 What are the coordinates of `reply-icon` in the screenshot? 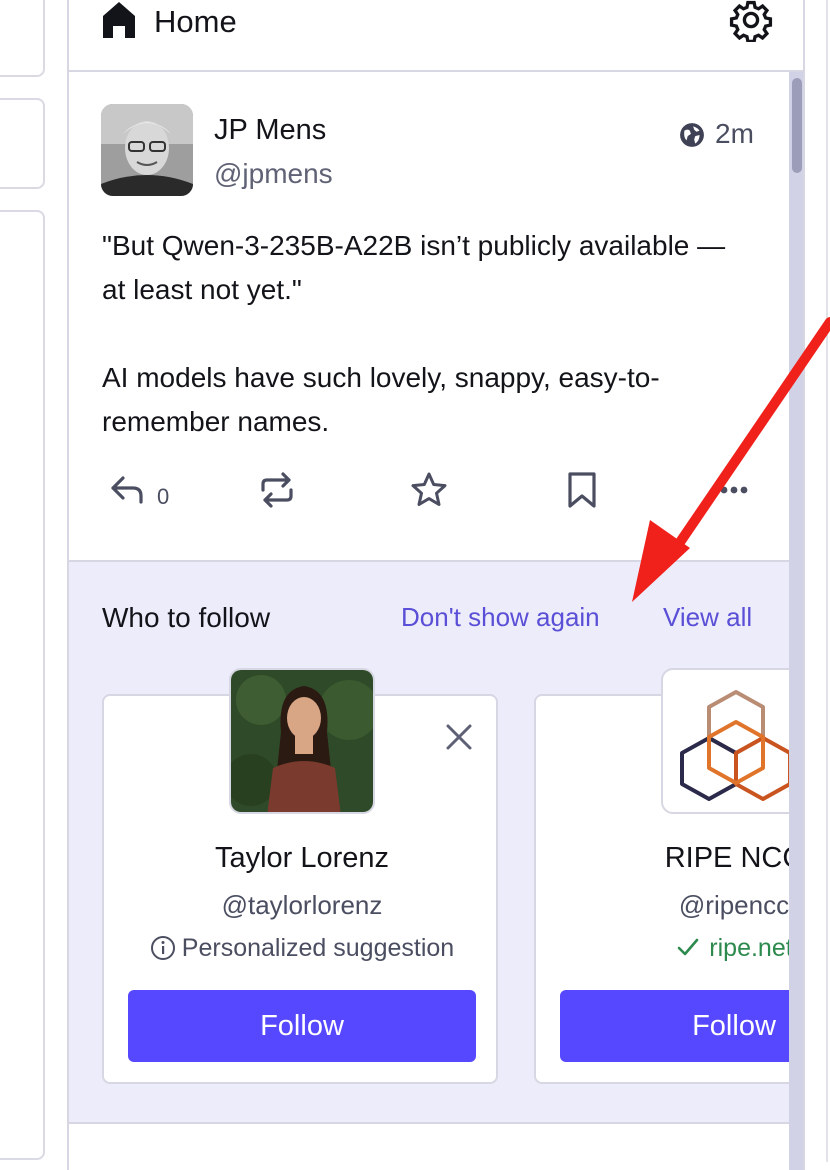 It's located at (127, 490).